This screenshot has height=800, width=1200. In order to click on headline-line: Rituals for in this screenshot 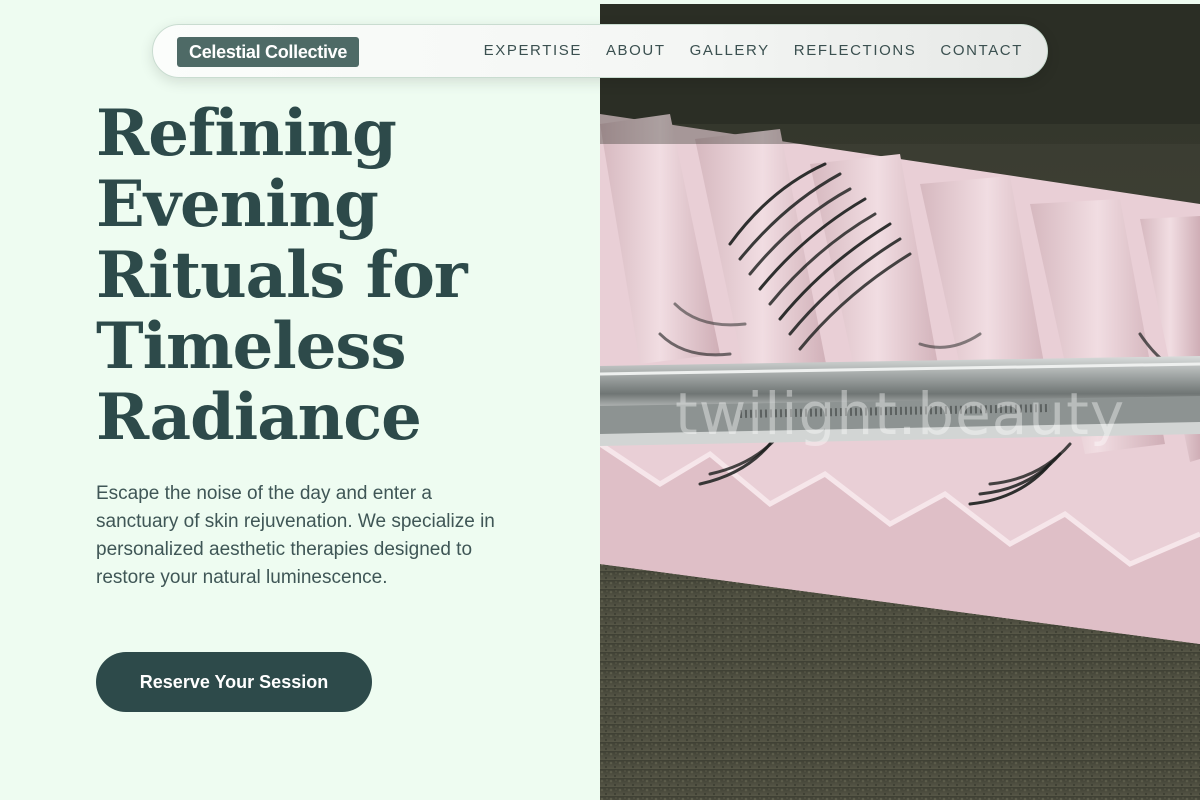, I will do `click(282, 275)`.